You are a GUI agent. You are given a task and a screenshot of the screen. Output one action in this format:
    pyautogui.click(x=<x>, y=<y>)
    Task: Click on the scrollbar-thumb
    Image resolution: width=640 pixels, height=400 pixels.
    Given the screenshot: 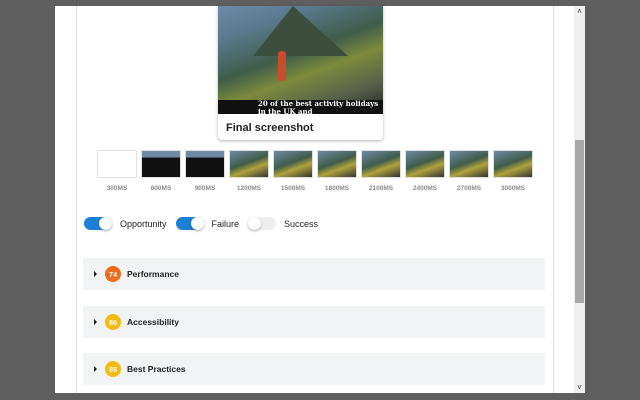 What is the action you would take?
    pyautogui.click(x=579, y=221)
    